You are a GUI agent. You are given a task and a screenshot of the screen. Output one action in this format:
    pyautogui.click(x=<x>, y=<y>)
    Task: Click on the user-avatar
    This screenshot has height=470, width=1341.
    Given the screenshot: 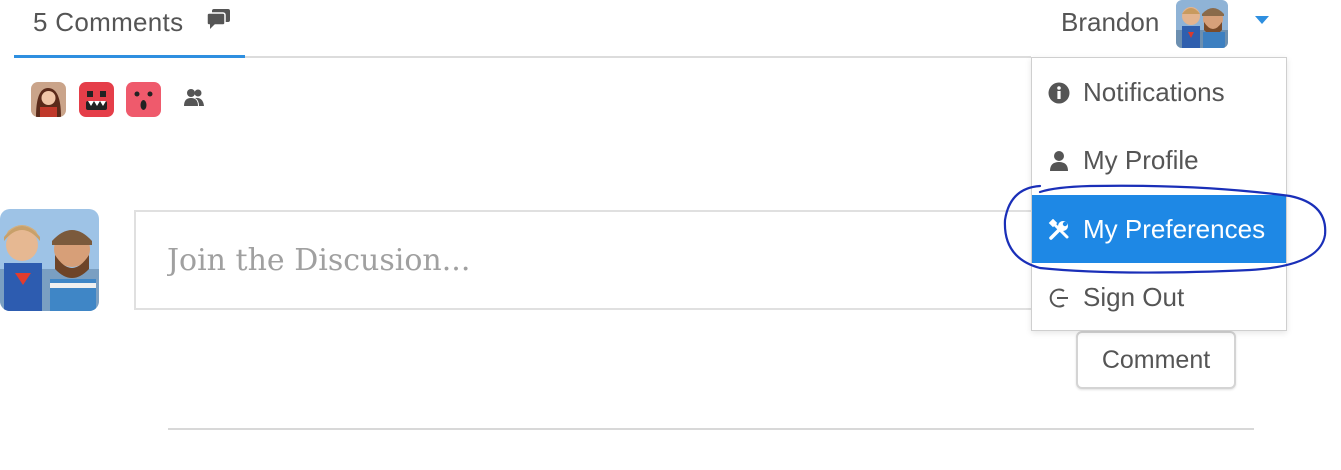 What is the action you would take?
    pyautogui.click(x=1202, y=24)
    